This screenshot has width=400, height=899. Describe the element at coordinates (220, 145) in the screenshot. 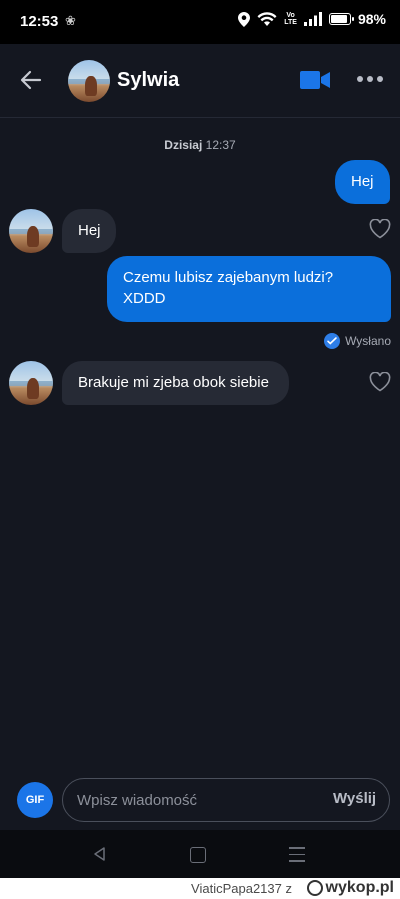

I see `date-time: 12:37` at that location.